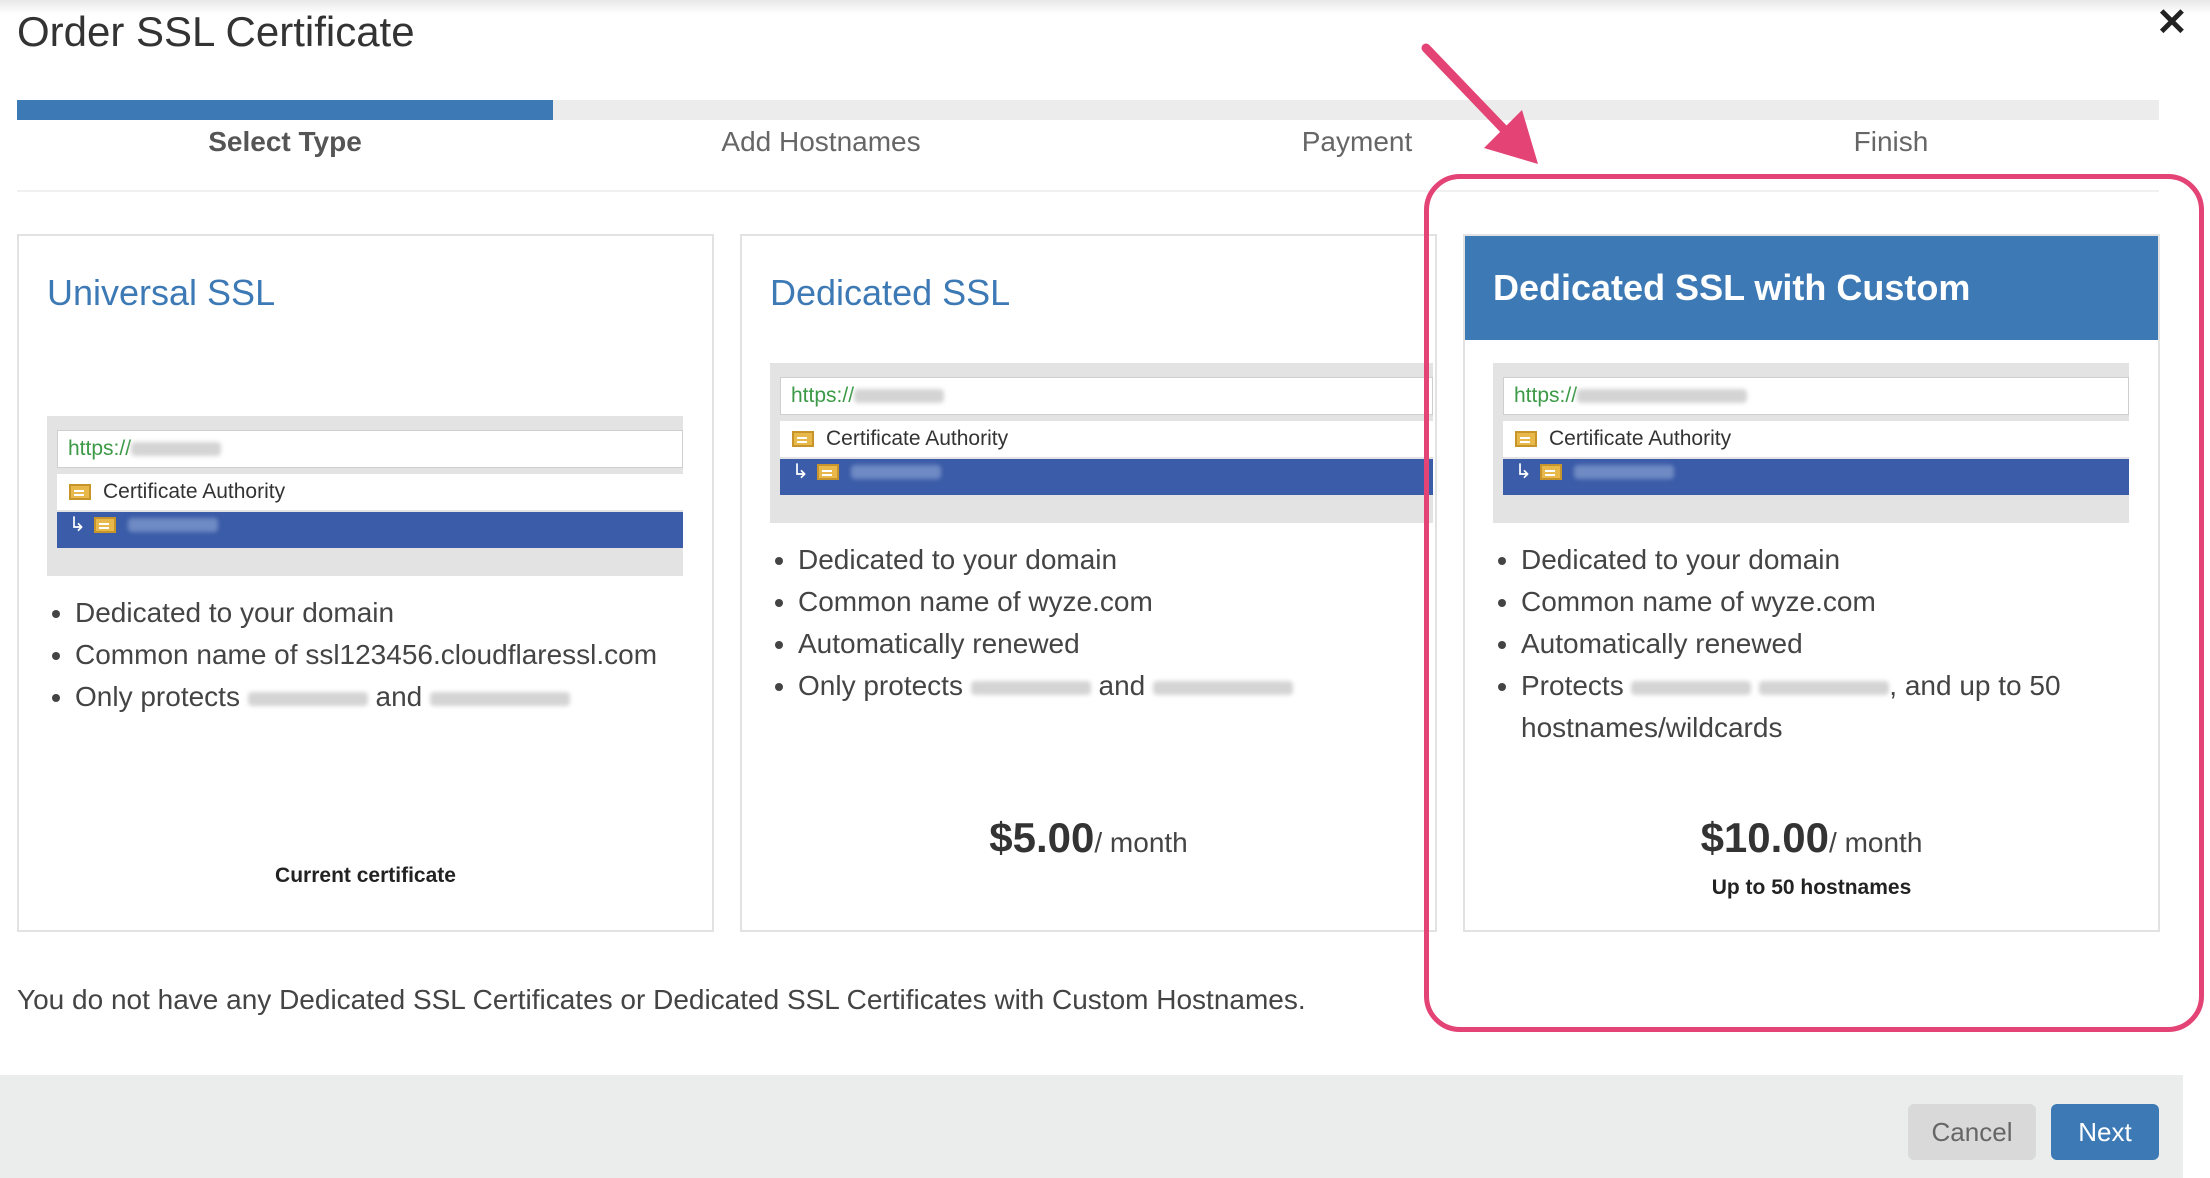 The height and width of the screenshot is (1178, 2210). Describe the element at coordinates (1972, 1132) in the screenshot. I see `cancel-button: Cancel` at that location.